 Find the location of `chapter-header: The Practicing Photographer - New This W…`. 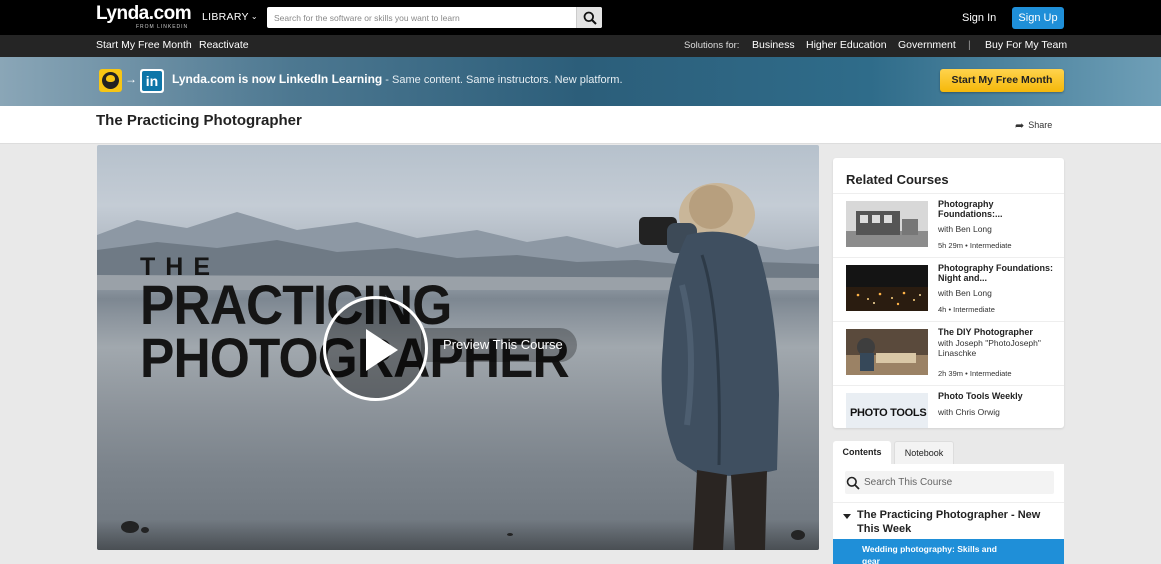

chapter-header: The Practicing Photographer - New This W… is located at coordinates (948, 521).